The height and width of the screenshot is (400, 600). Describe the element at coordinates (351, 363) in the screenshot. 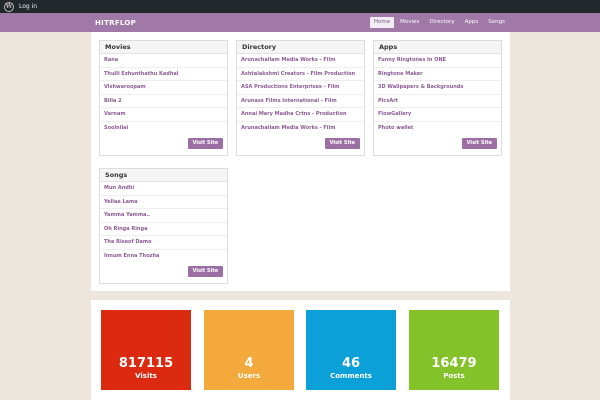

I see `stat-value: 46` at that location.